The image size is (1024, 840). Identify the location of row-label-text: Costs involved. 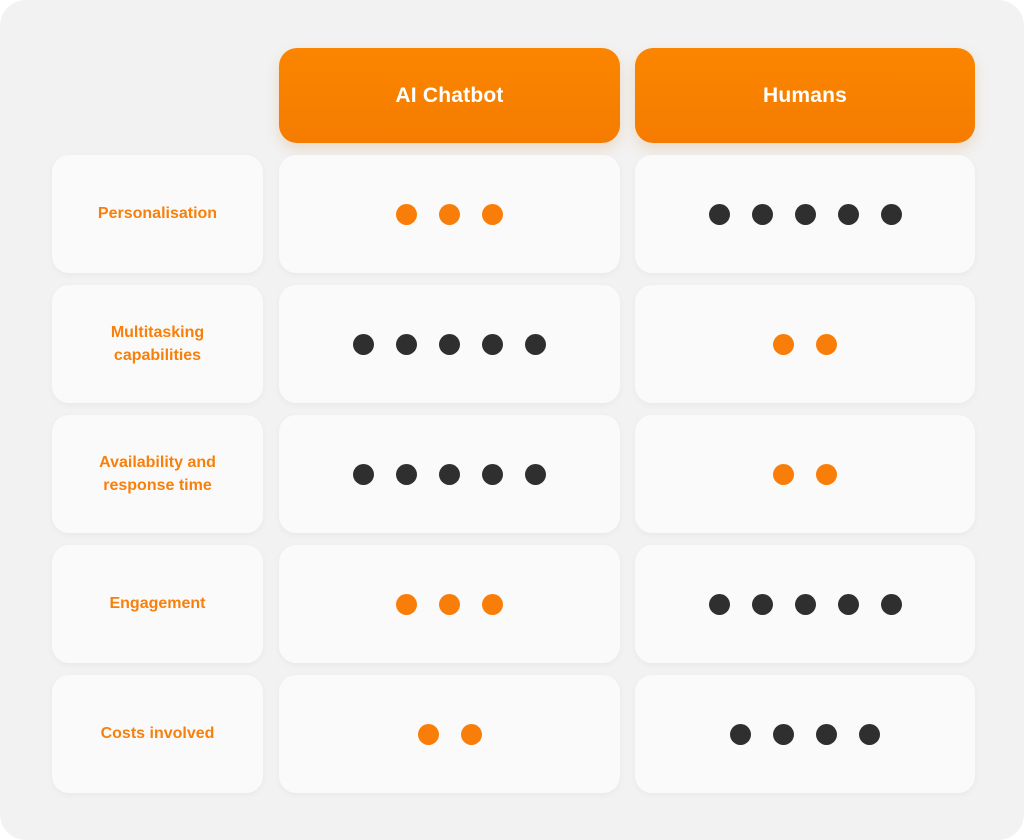
(157, 734).